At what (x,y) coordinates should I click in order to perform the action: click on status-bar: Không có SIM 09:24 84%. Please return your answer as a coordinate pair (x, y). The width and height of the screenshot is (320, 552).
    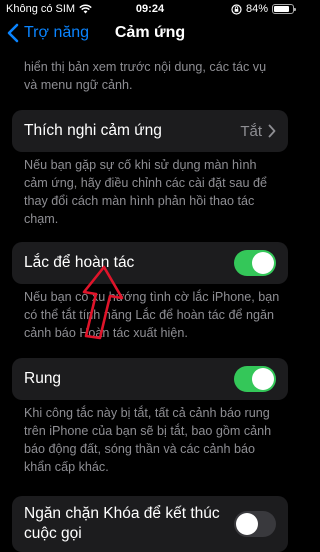
    Looking at the image, I should click on (150, 9).